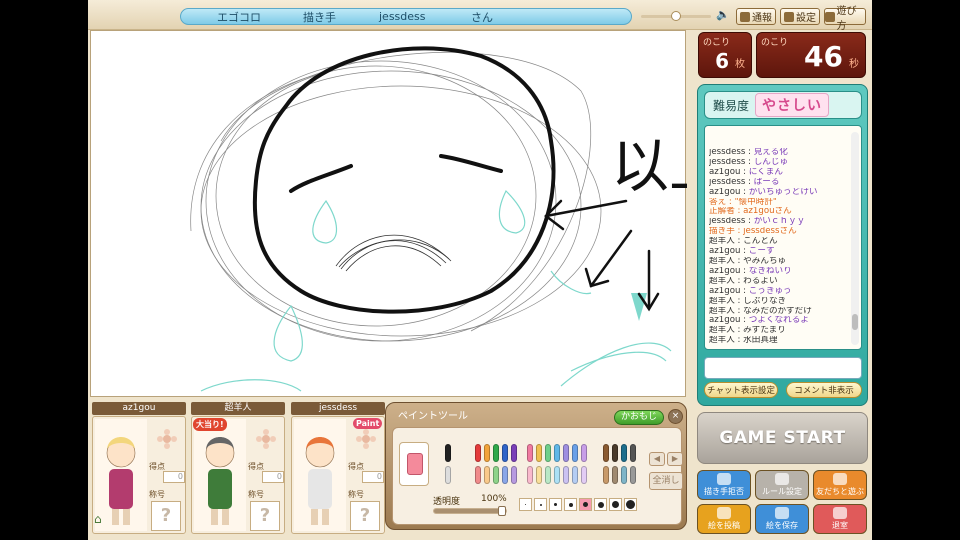 The image size is (960, 540). What do you see at coordinates (675, 416) in the screenshot?
I see `paint-tool-close-icon: ×` at bounding box center [675, 416].